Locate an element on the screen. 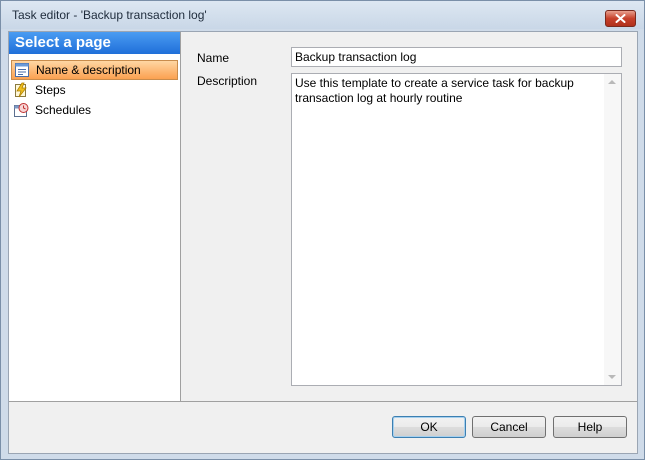 The width and height of the screenshot is (645, 460). close-icon is located at coordinates (620, 18).